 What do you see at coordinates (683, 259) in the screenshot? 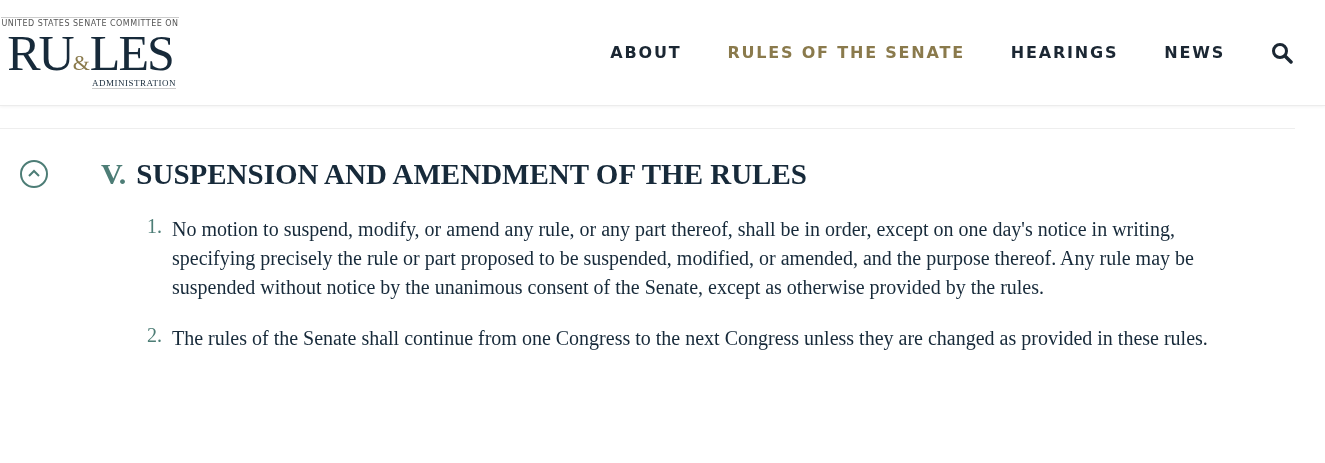
I see `rule-text: No motion to suspend, modify, or amend any rule, or any part thereof, shall be in order, except on one day's notice in writing, specifying precisely the rule or part proposed to be suspended, modified, or amended, and the purpose thereof. Any rule may be suspended without notice by the unanimous consent of the Senate, except as otherwise provided by the rules.` at bounding box center [683, 259].